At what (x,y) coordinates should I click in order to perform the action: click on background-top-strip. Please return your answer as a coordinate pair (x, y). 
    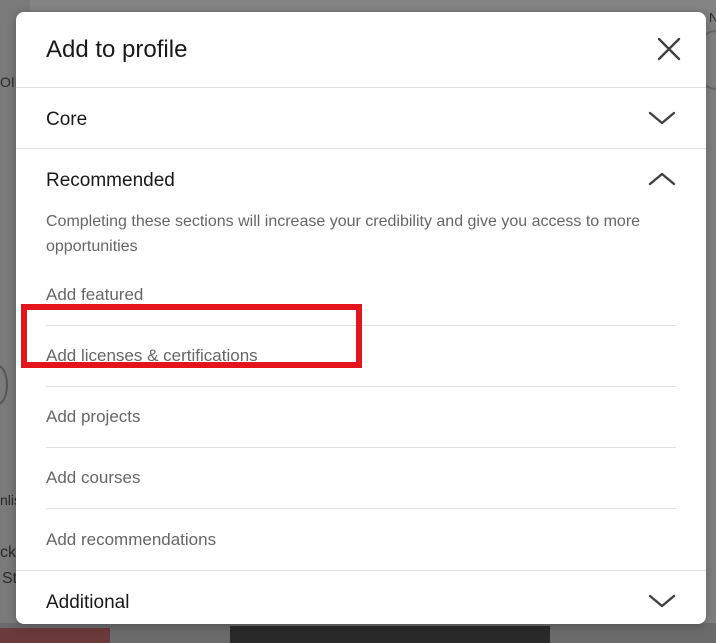
    Looking at the image, I should click on (358, 5).